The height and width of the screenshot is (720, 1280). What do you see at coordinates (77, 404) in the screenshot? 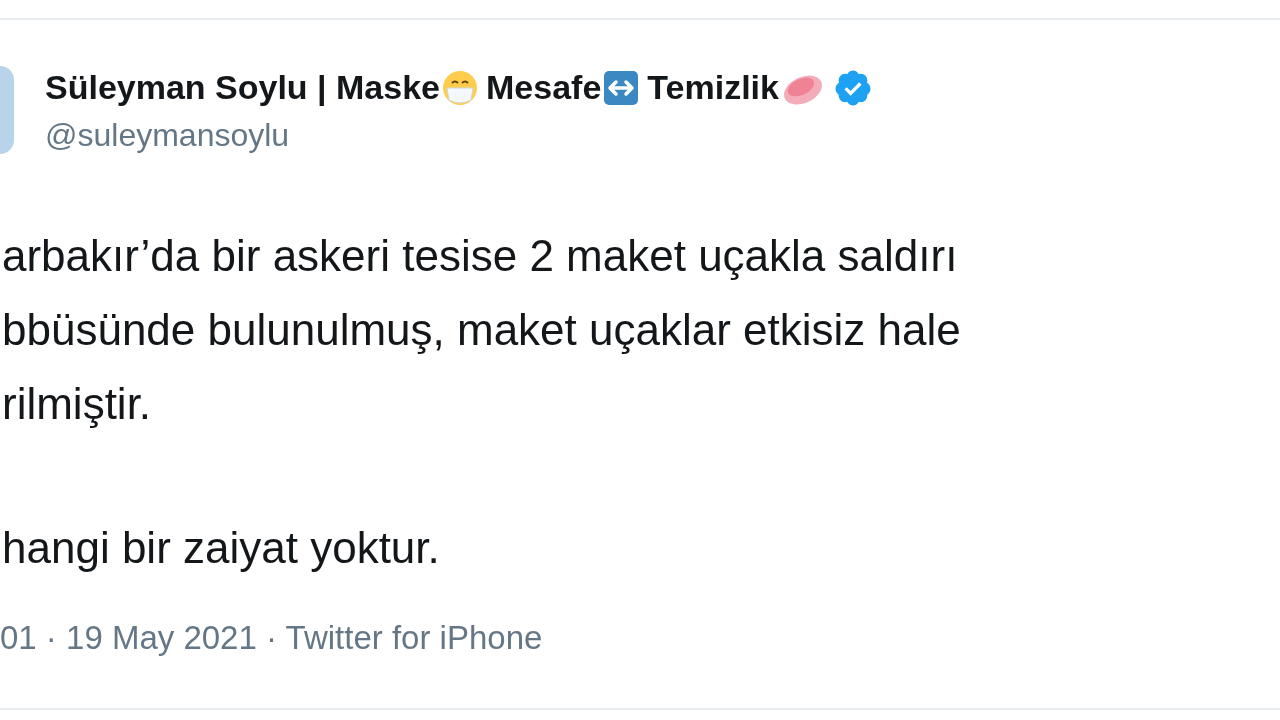
I see `tweet-text: rilmiştir.` at bounding box center [77, 404].